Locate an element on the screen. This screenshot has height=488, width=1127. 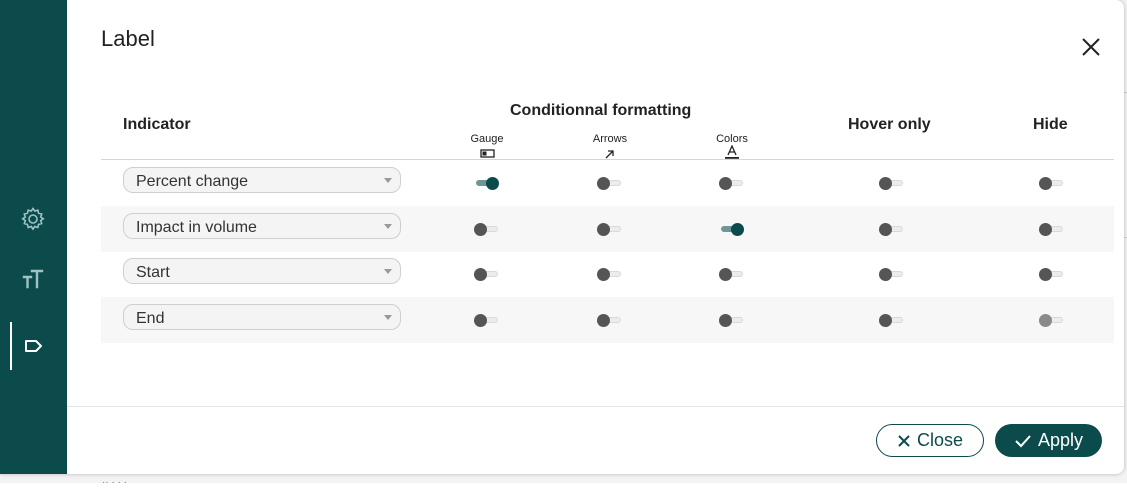
table-row: Percent change is located at coordinates (607, 183).